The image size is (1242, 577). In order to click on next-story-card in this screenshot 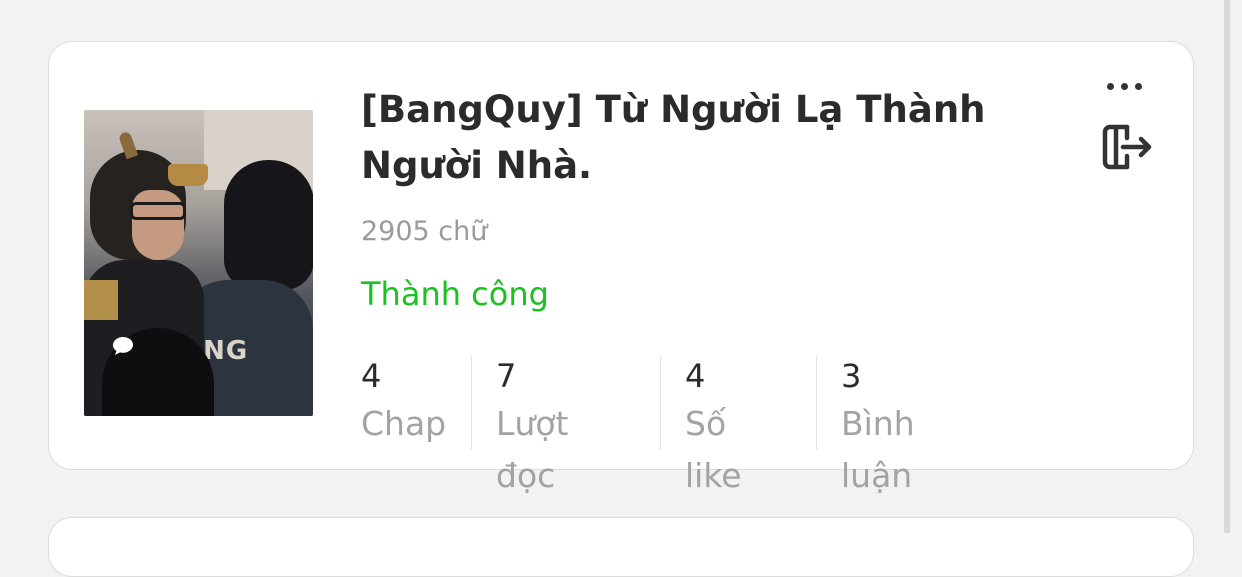, I will do `click(621, 547)`.